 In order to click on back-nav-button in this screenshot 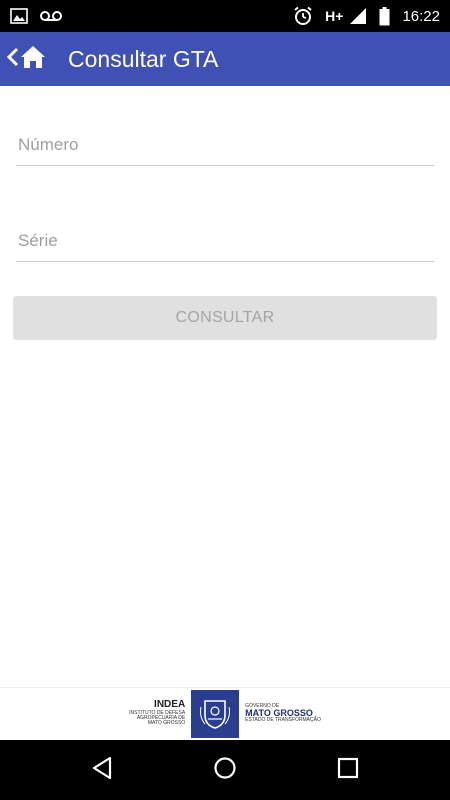, I will do `click(102, 770)`.